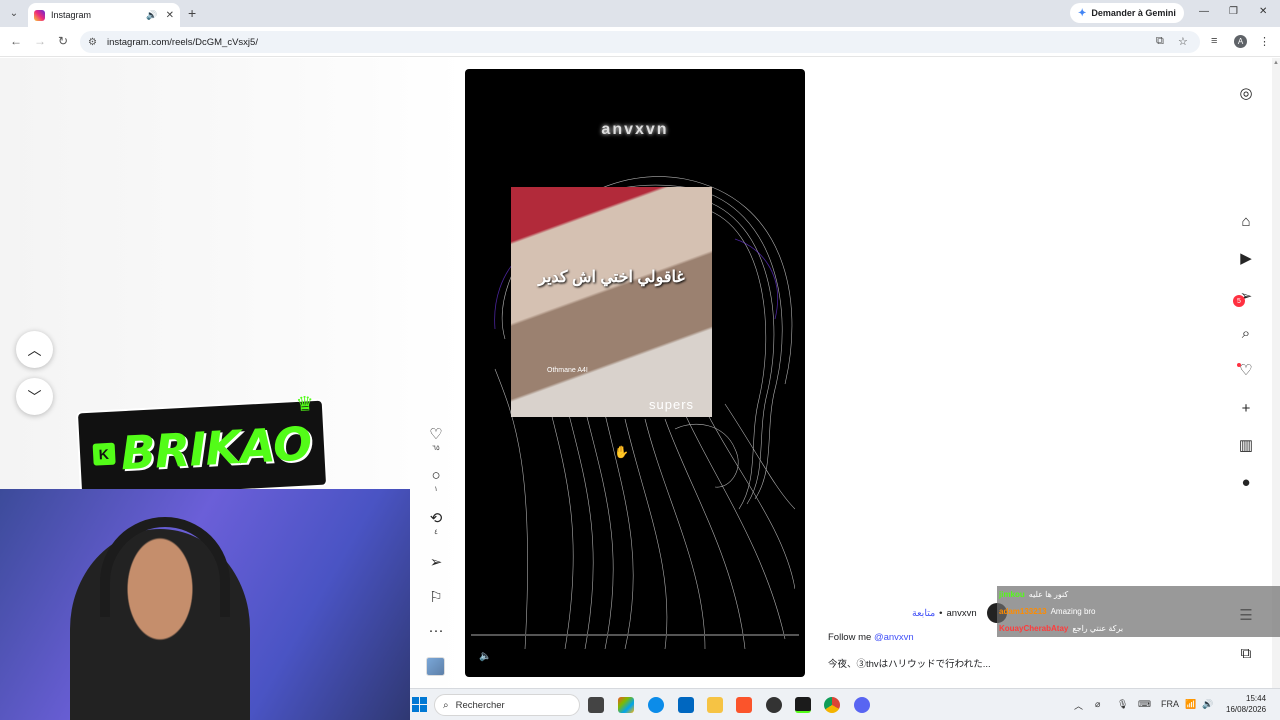  I want to click on search-icon: ⌕, so click(1246, 333).